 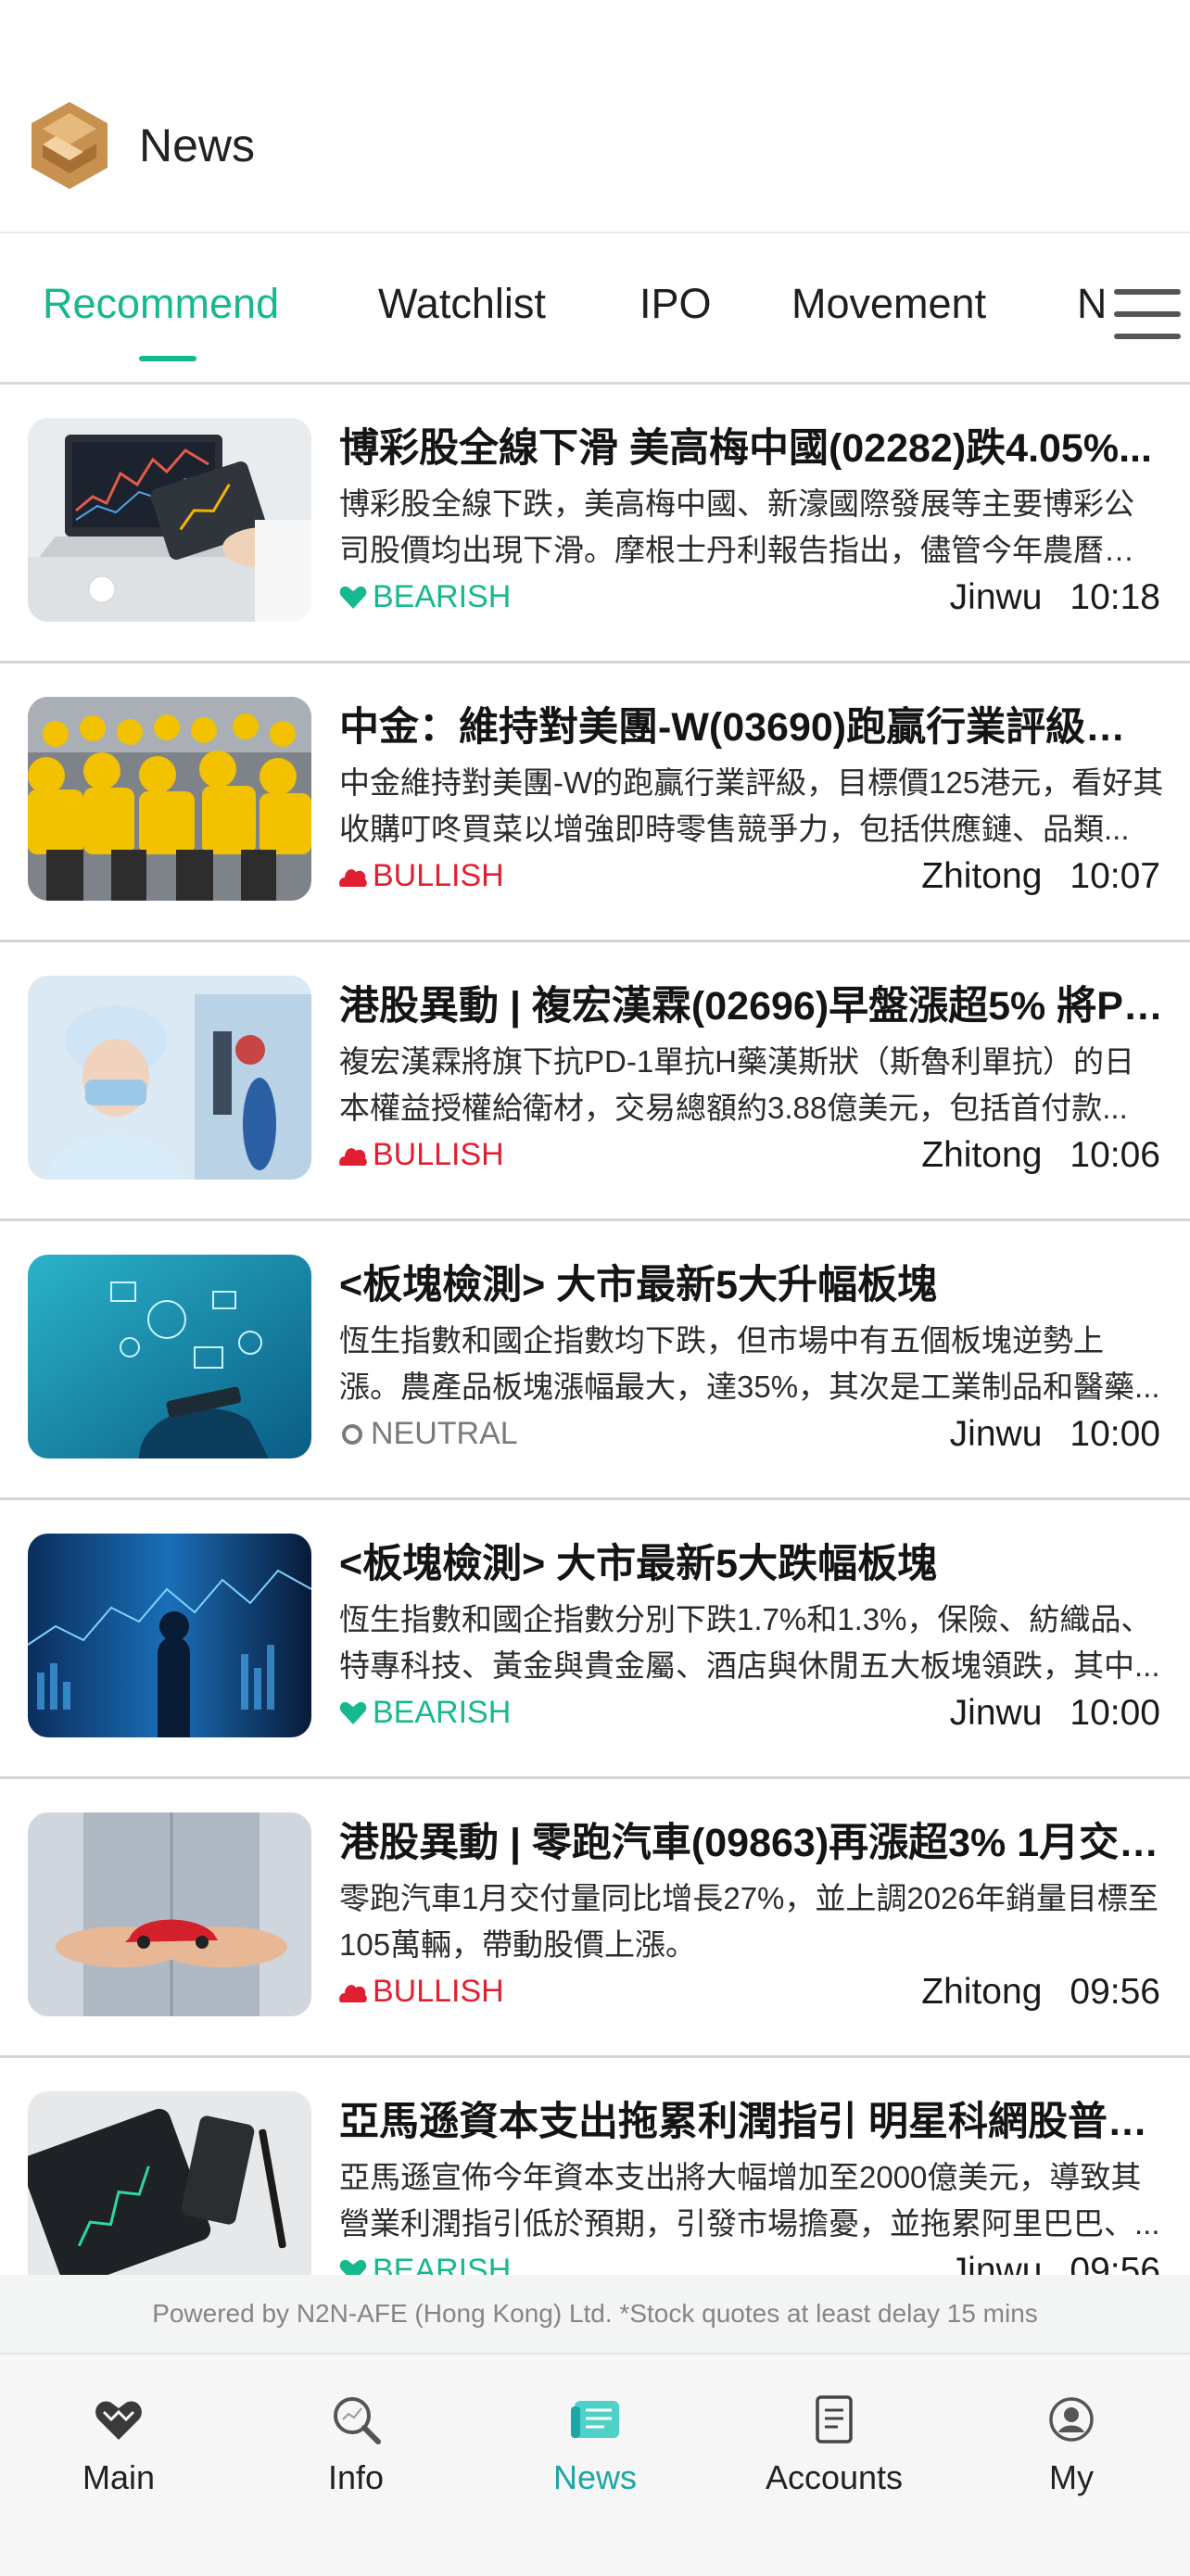 What do you see at coordinates (352, 1434) in the screenshot?
I see `neutral-circle-icon` at bounding box center [352, 1434].